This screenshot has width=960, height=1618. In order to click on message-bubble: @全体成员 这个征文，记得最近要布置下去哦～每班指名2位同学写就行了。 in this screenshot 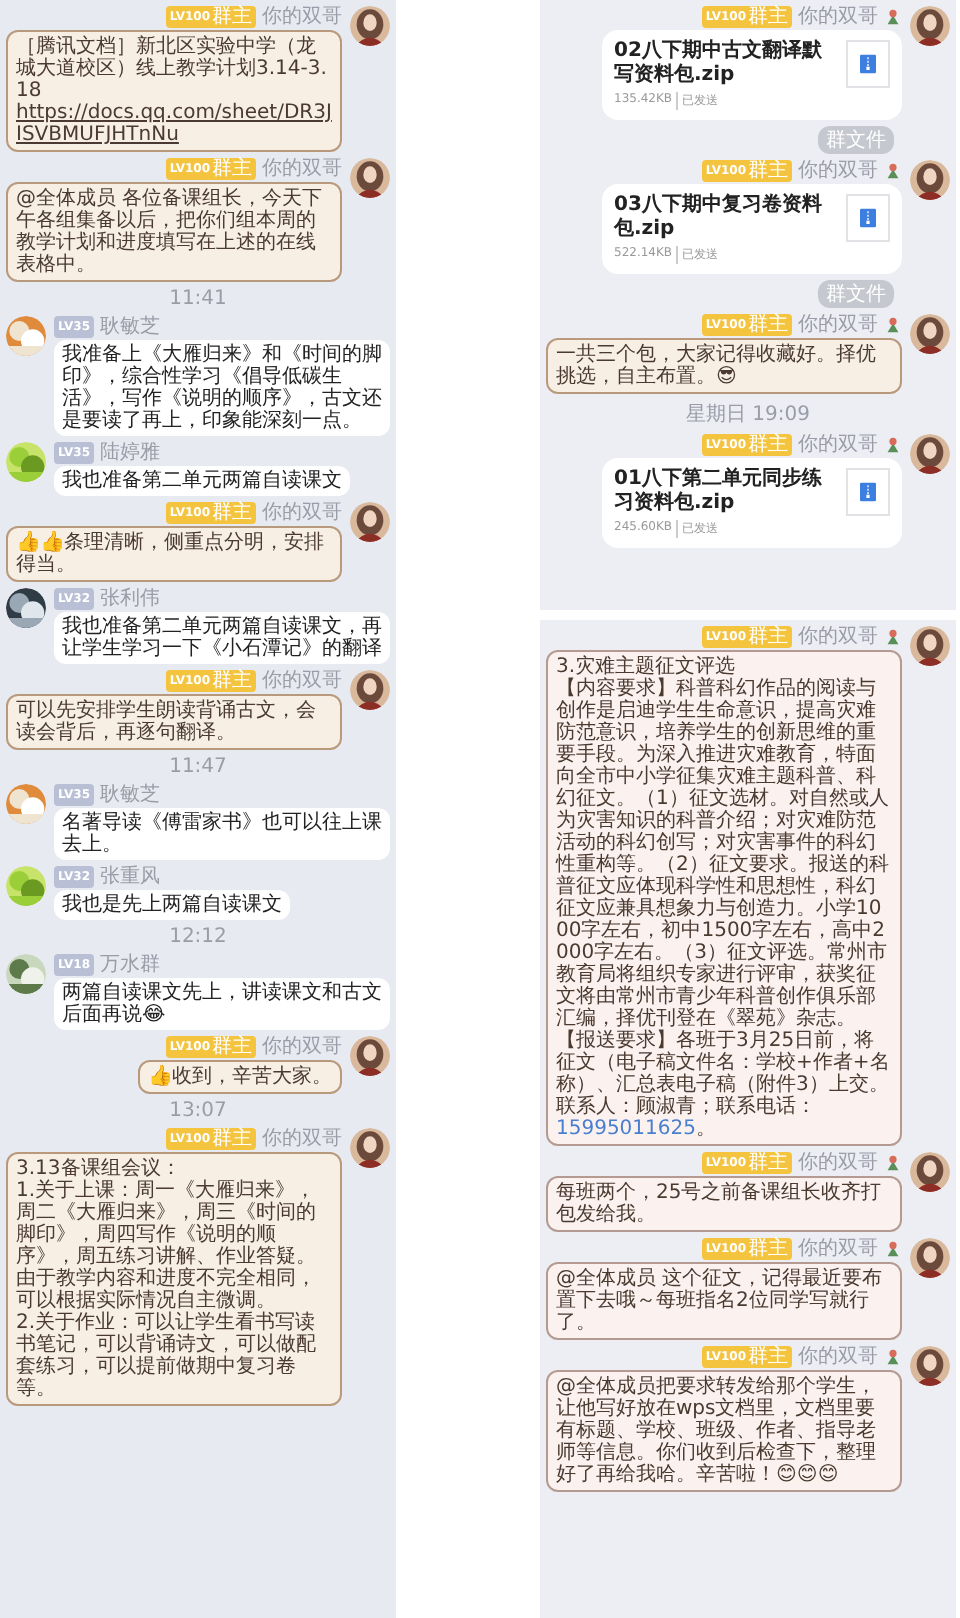, I will do `click(724, 1301)`.